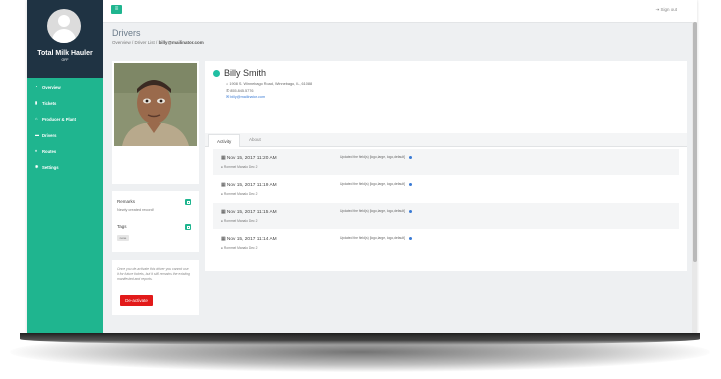  I want to click on remarks-text: Newly created record!, so click(135, 210).